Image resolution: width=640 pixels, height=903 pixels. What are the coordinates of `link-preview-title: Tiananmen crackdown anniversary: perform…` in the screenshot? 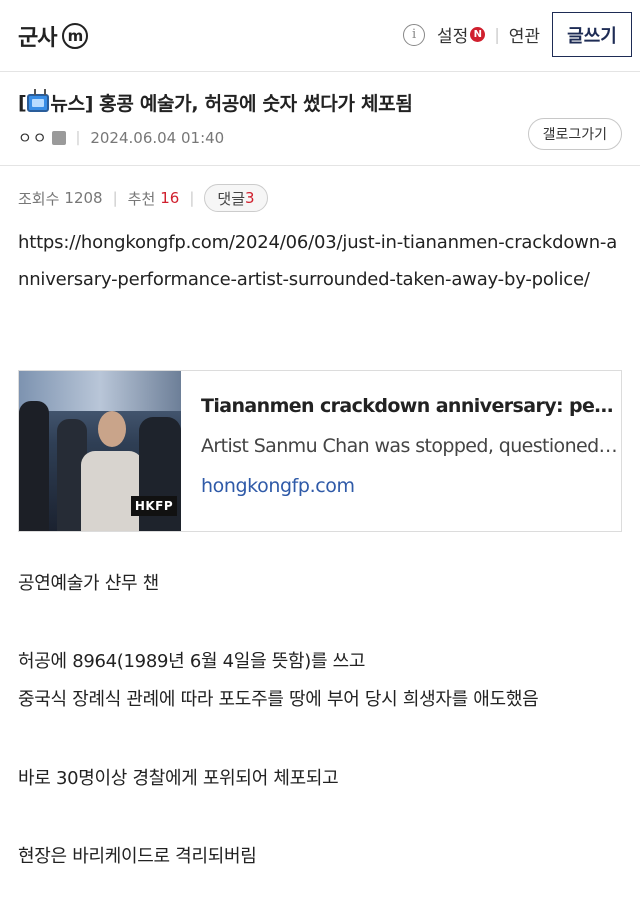 It's located at (411, 406).